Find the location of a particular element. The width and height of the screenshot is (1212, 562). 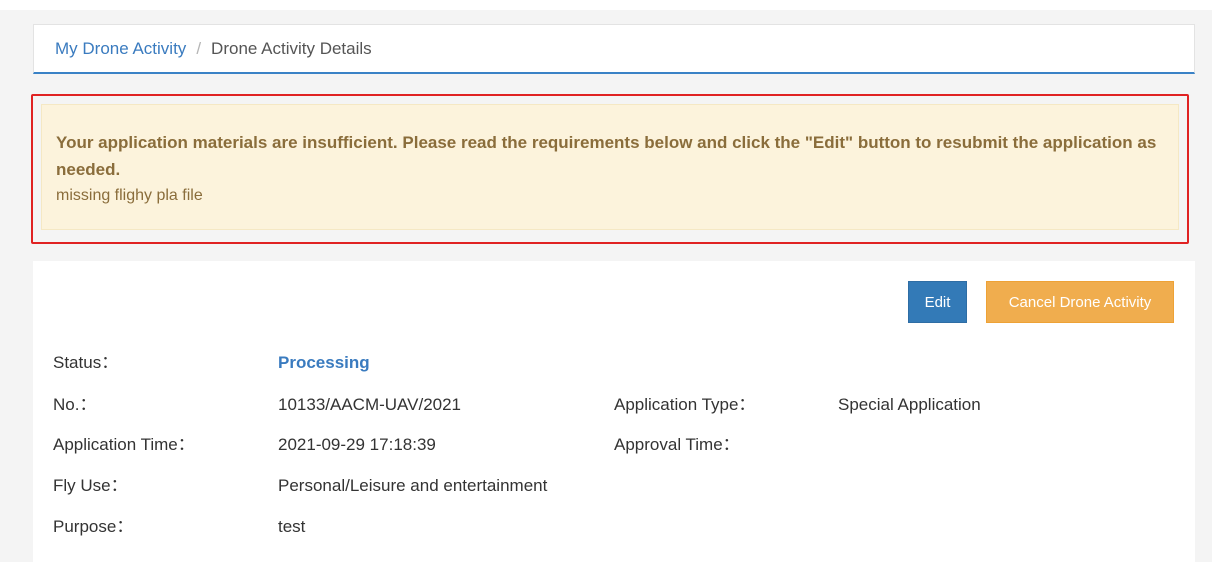

breadcrumb-link-my-drone-activity: My Drone Activity is located at coordinates (120, 49).